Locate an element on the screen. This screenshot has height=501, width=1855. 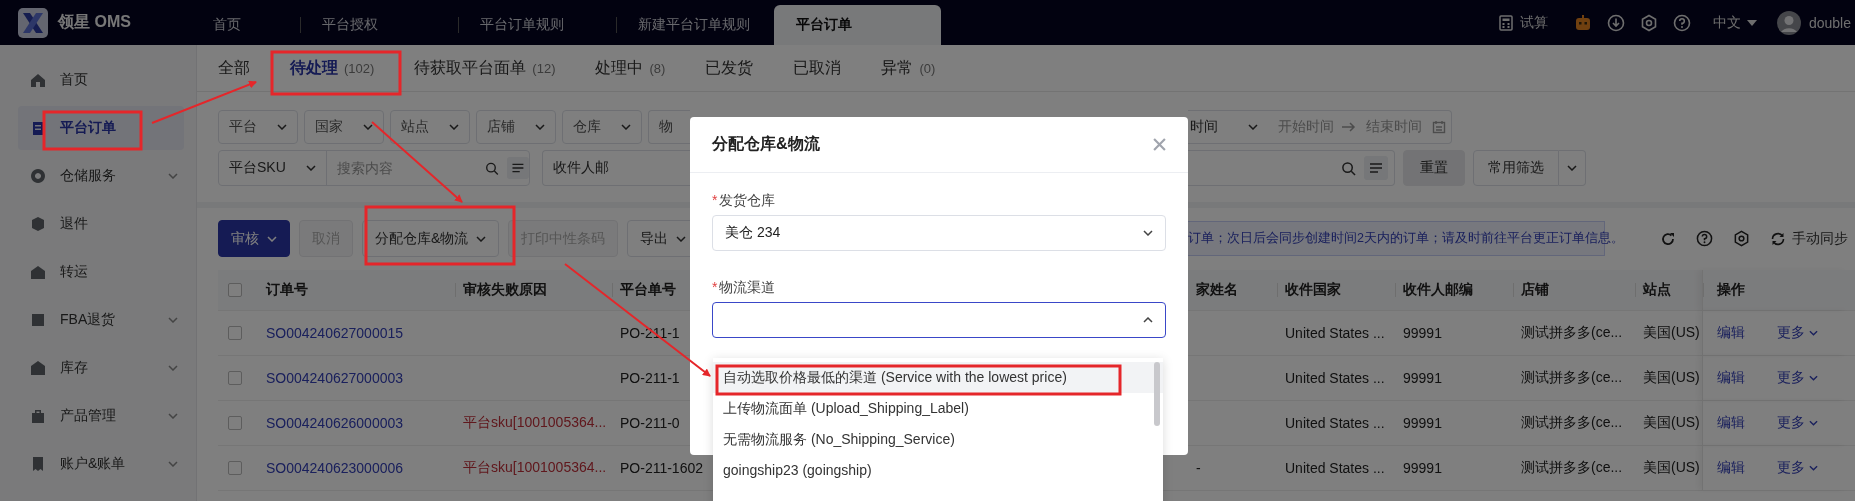
sidebar-item: 平台订单 is located at coordinates (101, 128).